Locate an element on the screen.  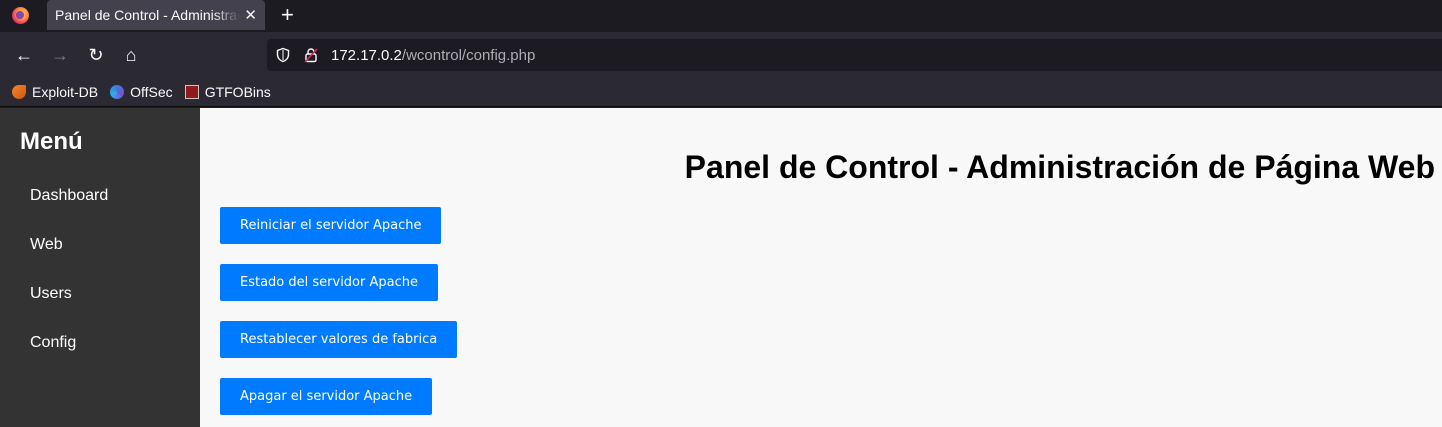
restart-apache-button: Reiniciar el servidor Apache is located at coordinates (331, 225).